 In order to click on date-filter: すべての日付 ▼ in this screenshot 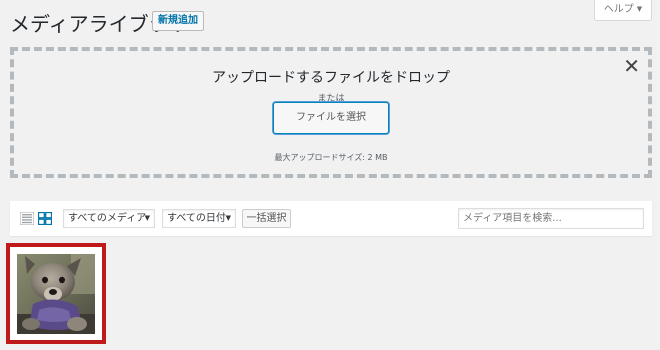, I will do `click(199, 218)`.